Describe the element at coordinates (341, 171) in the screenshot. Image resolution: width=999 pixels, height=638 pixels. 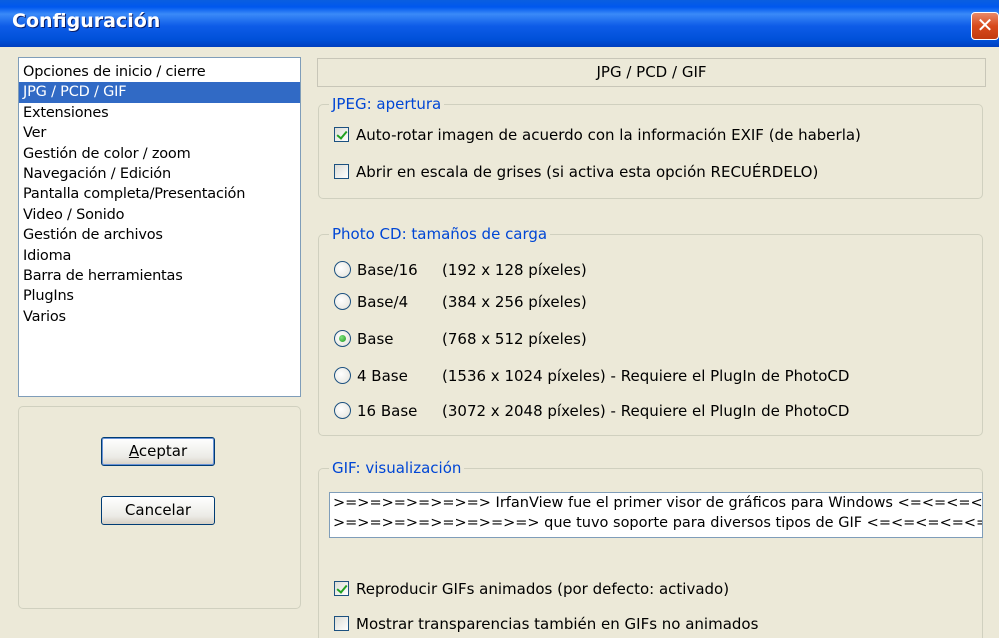
I see `grayscale-checkbox` at that location.